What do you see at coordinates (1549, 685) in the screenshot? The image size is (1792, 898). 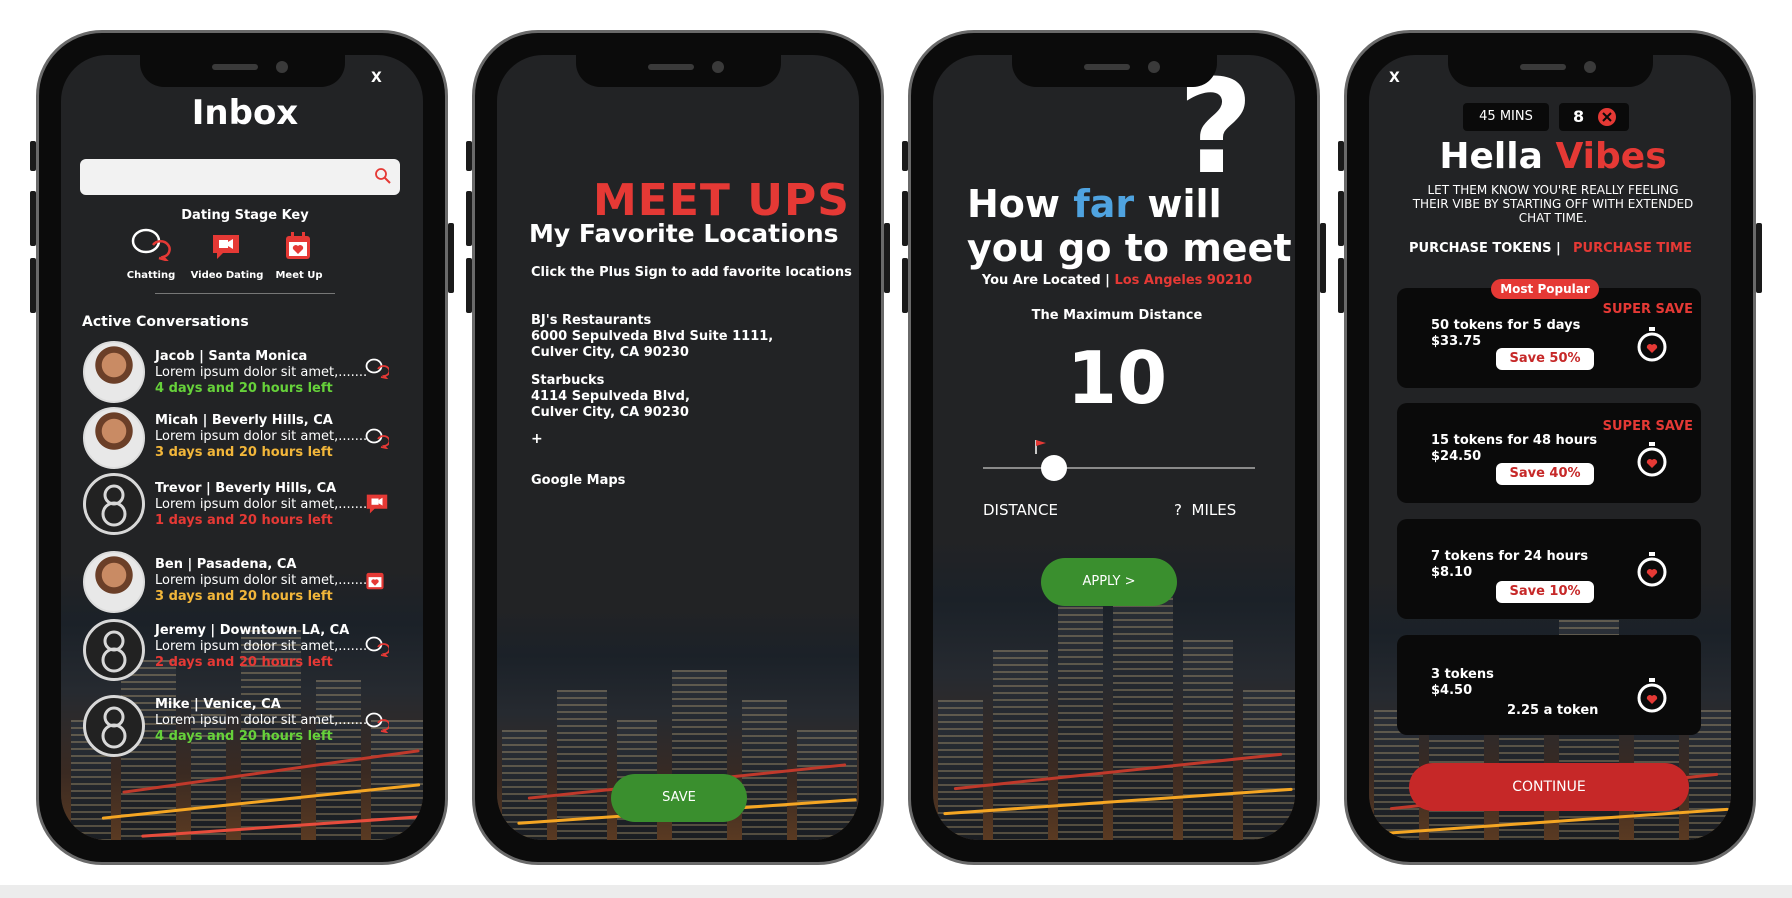 I see `token-plan-card: 3 tokens $4.50 2.25 a token` at bounding box center [1549, 685].